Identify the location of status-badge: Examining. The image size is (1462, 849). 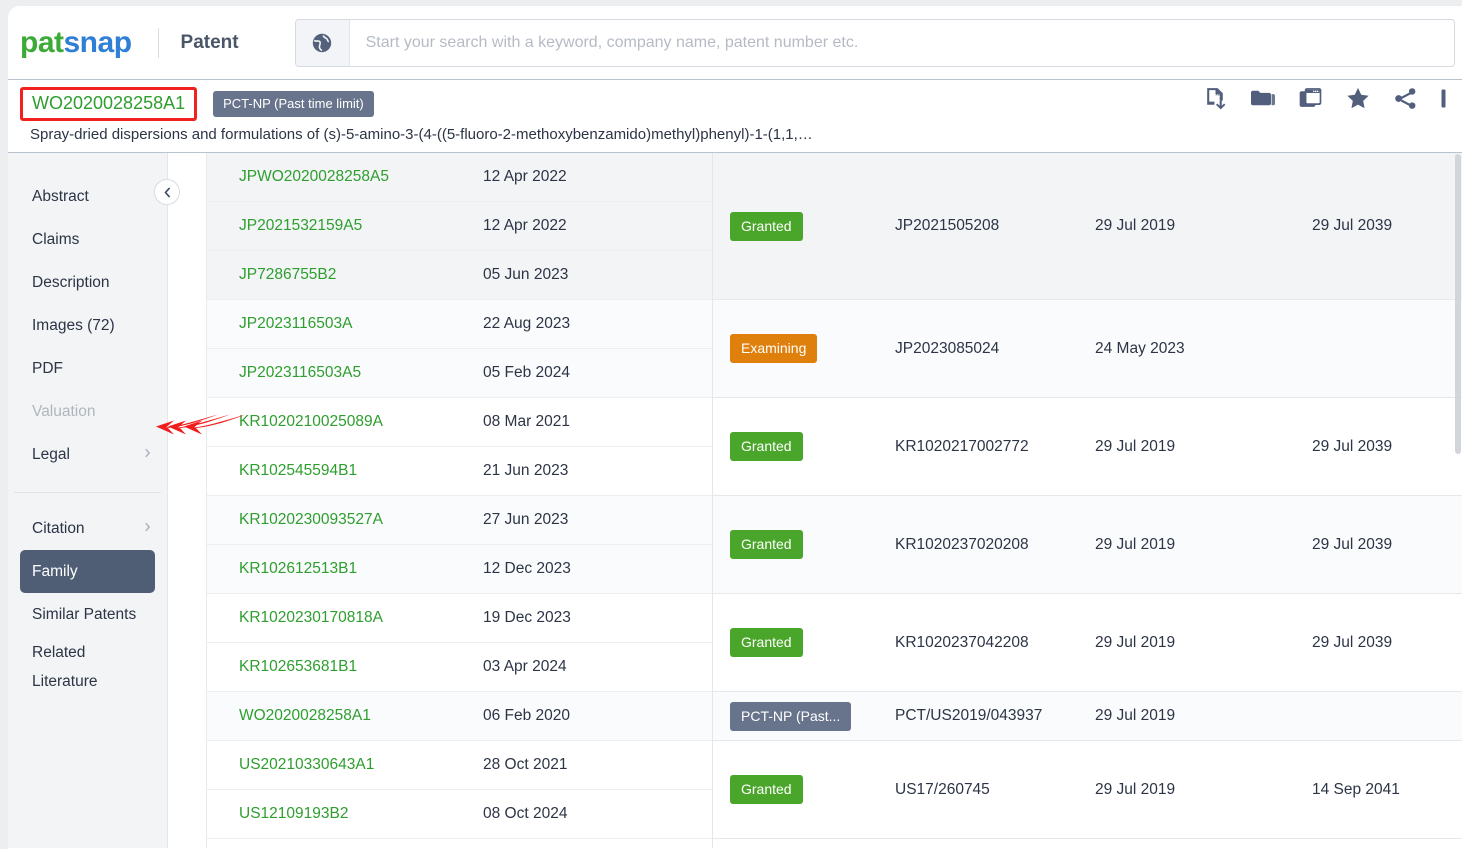
(774, 348).